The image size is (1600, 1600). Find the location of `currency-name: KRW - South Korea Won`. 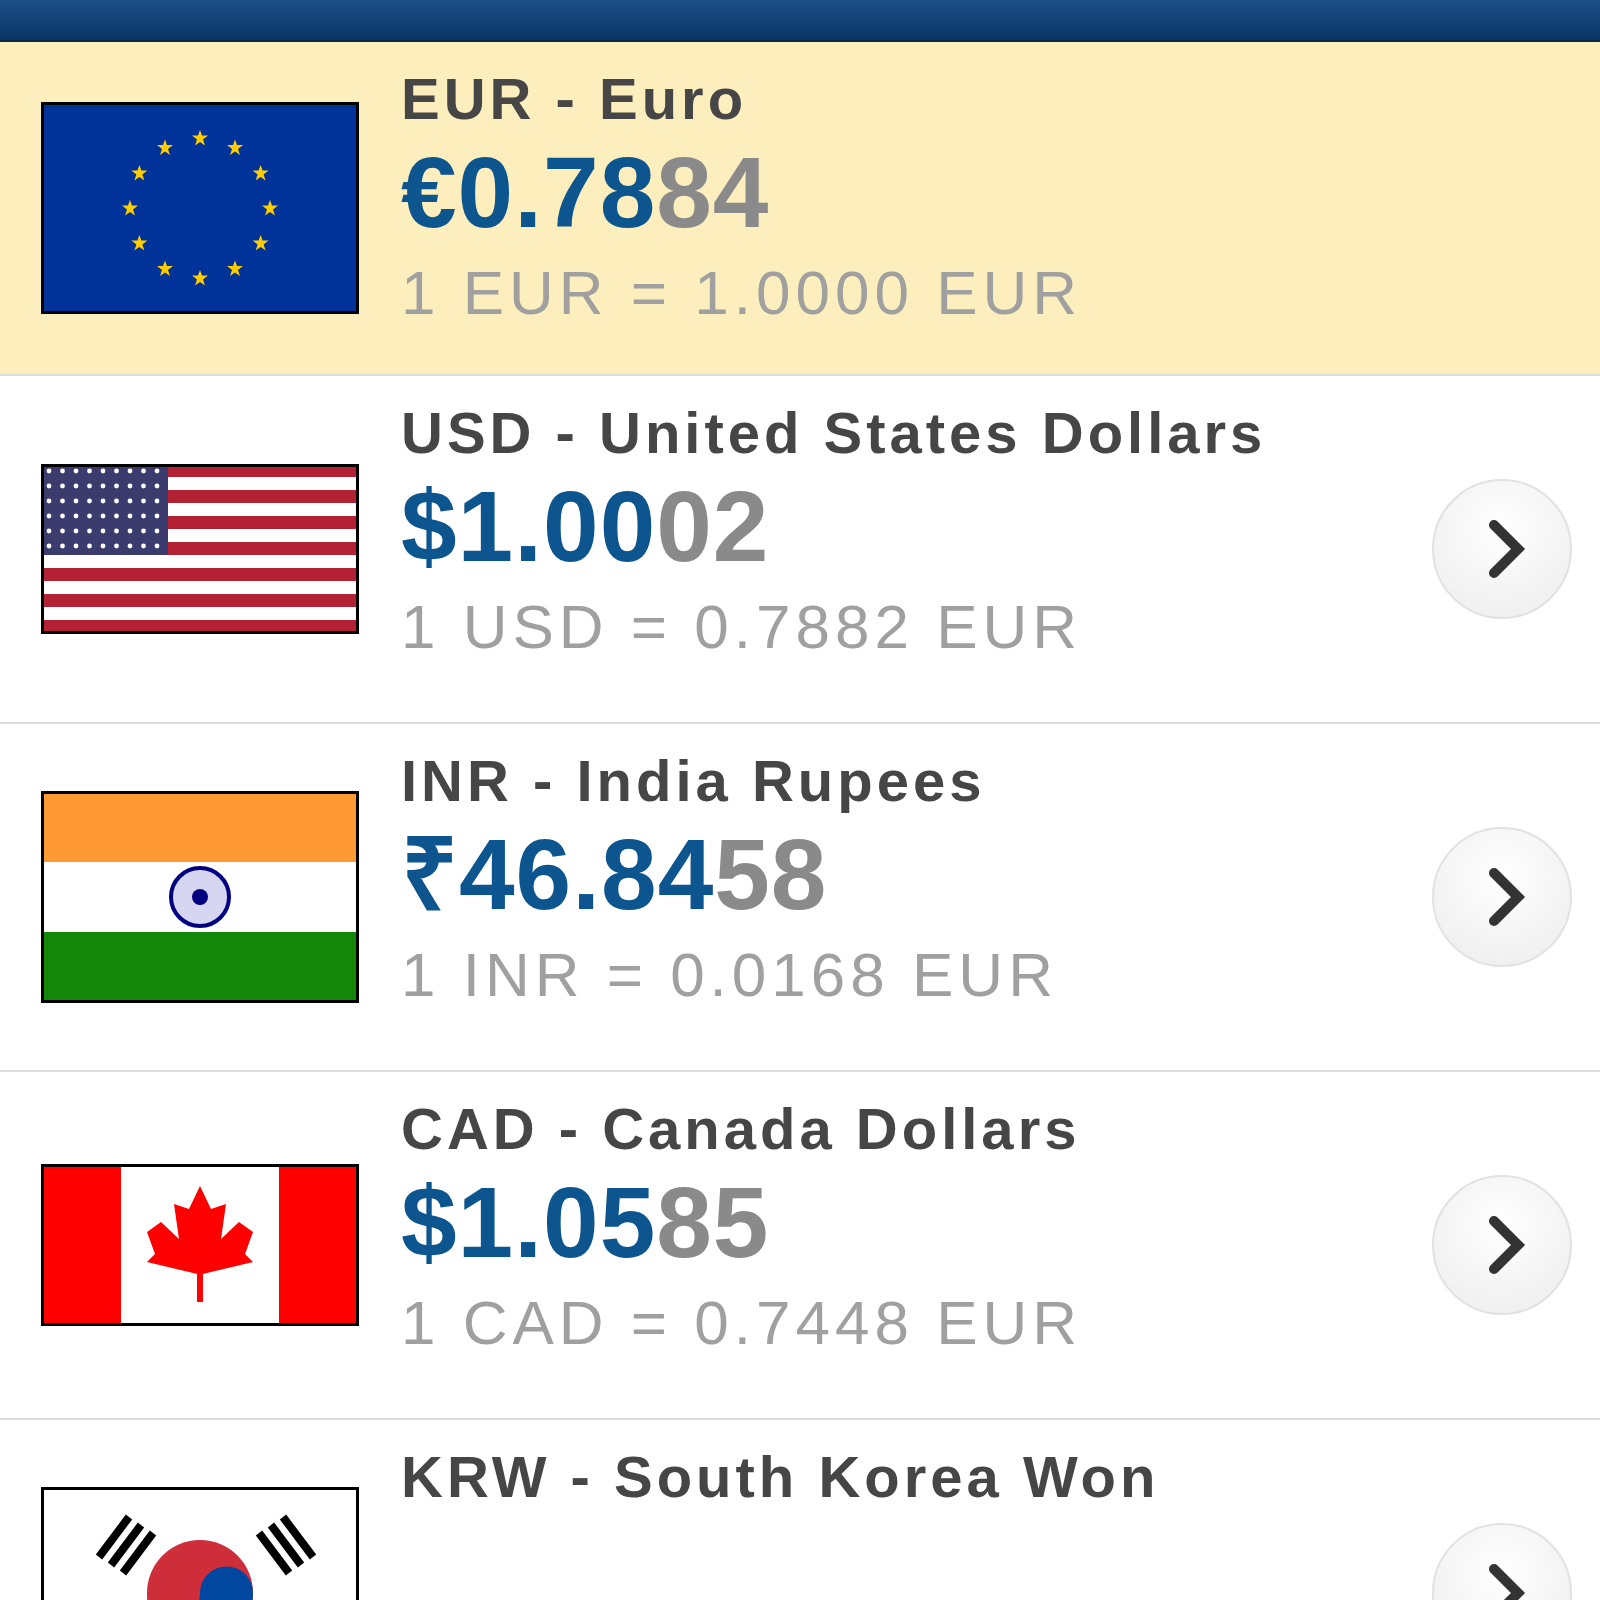

currency-name: KRW - South Korea Won is located at coordinates (781, 1477).